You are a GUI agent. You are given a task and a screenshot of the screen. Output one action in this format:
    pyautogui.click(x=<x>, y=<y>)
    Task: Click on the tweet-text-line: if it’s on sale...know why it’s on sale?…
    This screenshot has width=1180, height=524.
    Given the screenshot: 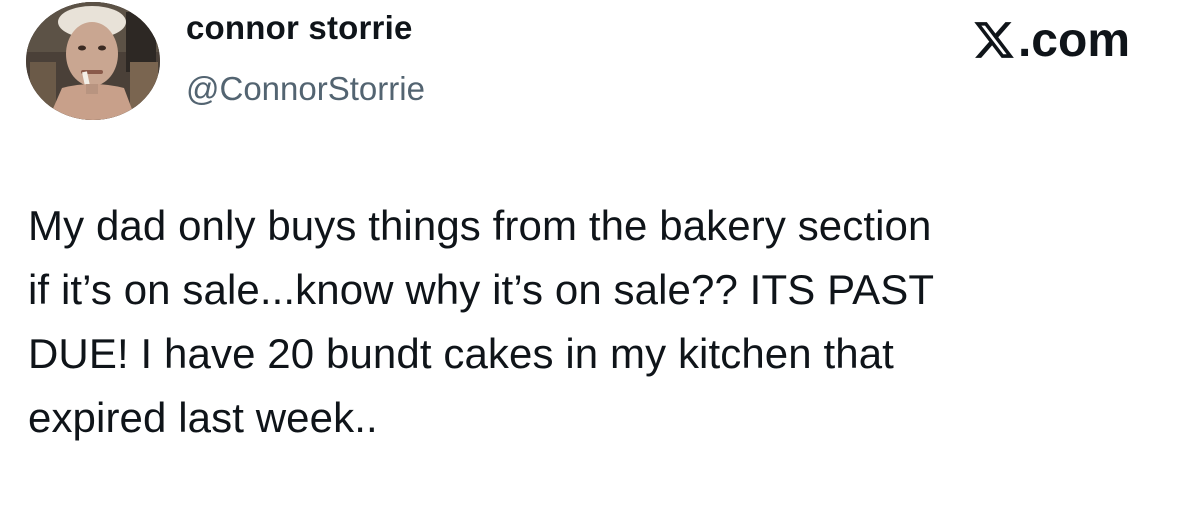 What is the action you would take?
    pyautogui.click(x=481, y=289)
    